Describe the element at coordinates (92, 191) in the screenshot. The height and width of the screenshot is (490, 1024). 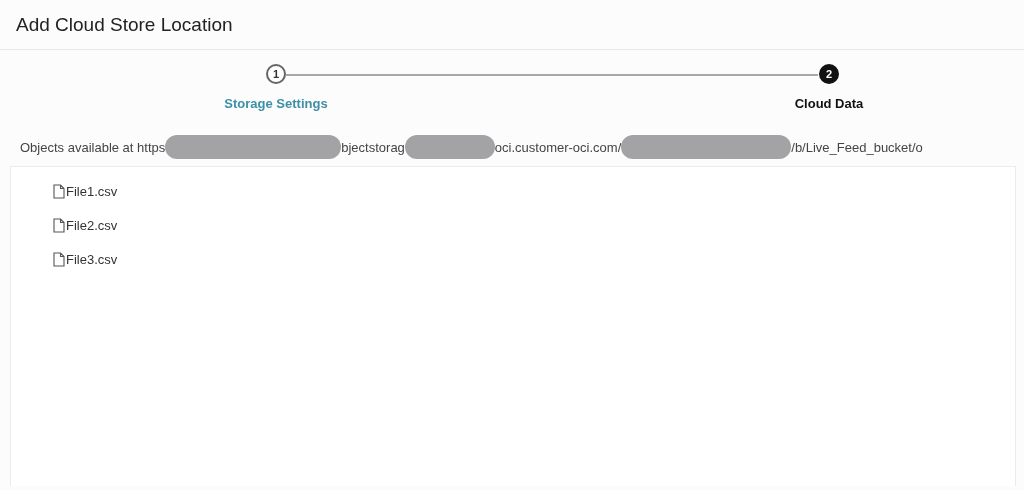
I see `file-name: File1.csv` at that location.